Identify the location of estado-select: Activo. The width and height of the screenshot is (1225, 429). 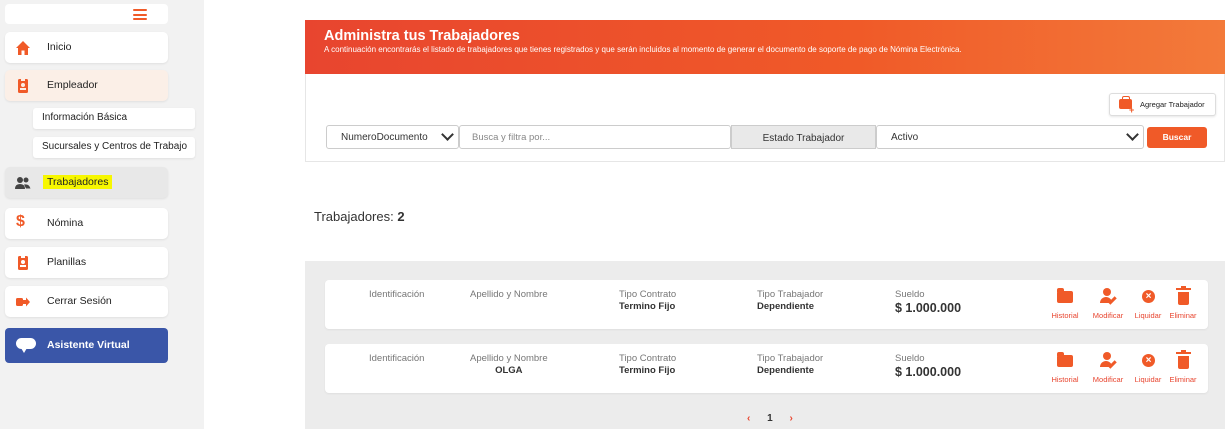
(1010, 137).